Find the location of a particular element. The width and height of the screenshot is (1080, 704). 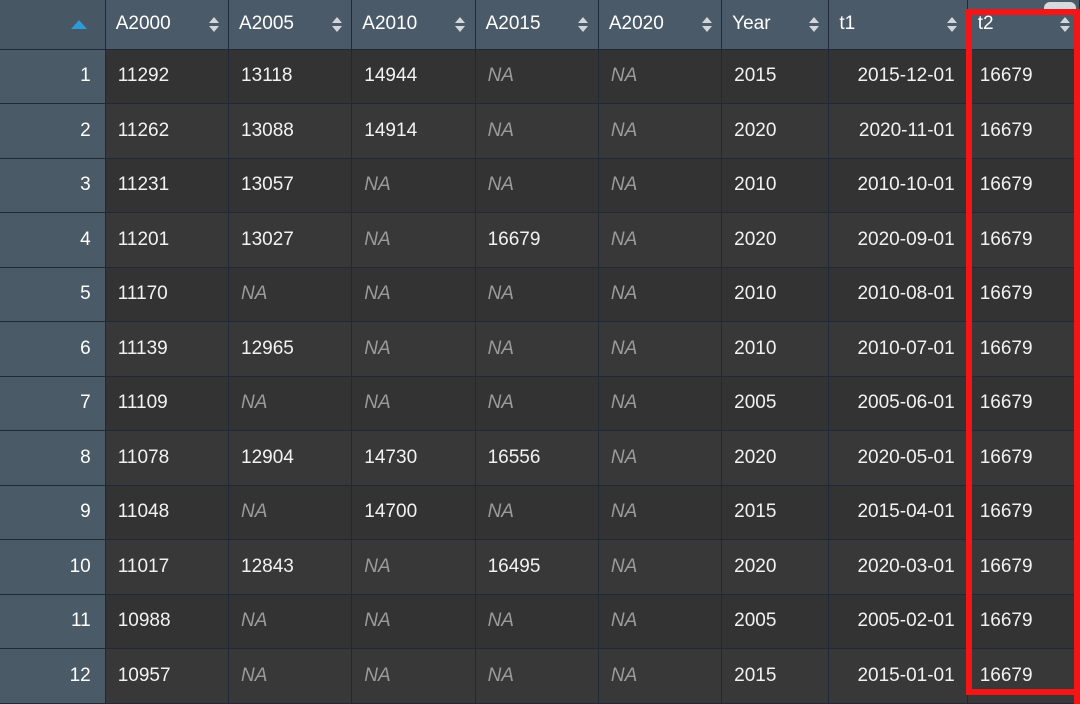

table-row: 4 11201 13027 NA 16679 NA 2020 2020-09-01 16679 is located at coordinates (540, 240).